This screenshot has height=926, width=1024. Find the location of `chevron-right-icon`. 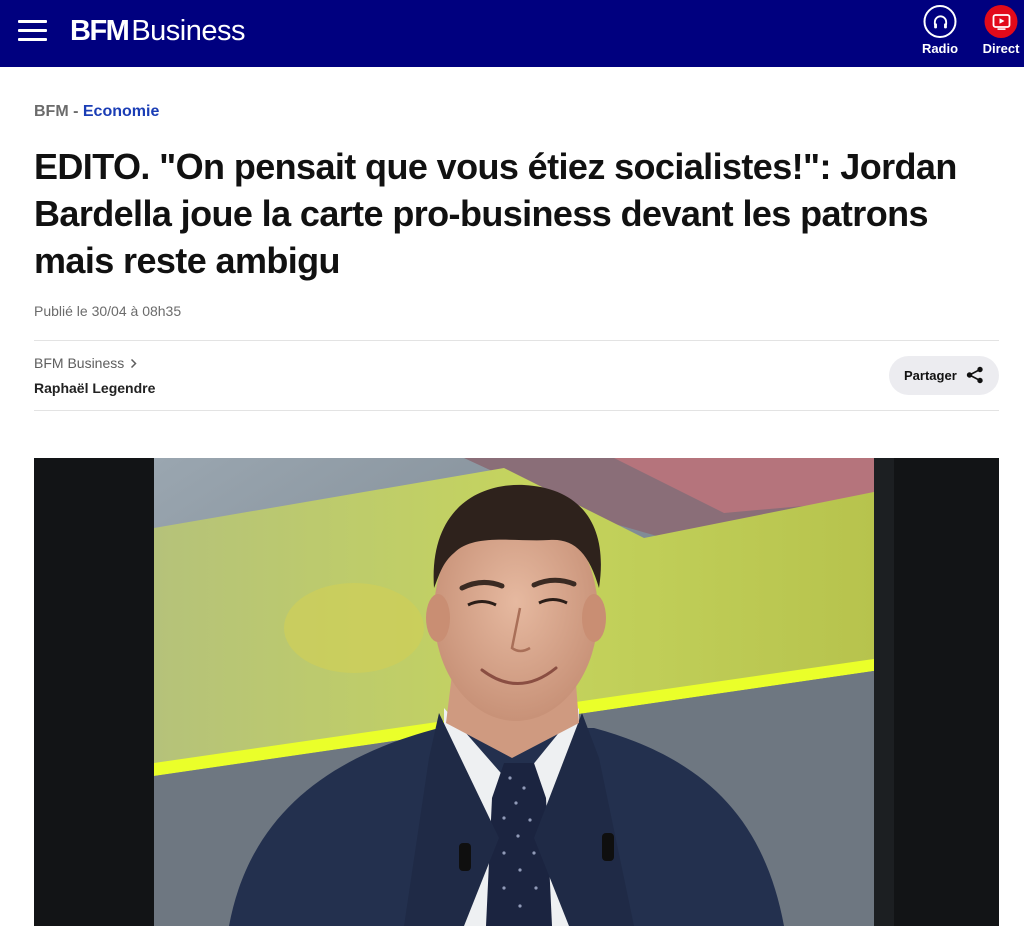

chevron-right-icon is located at coordinates (133, 364).